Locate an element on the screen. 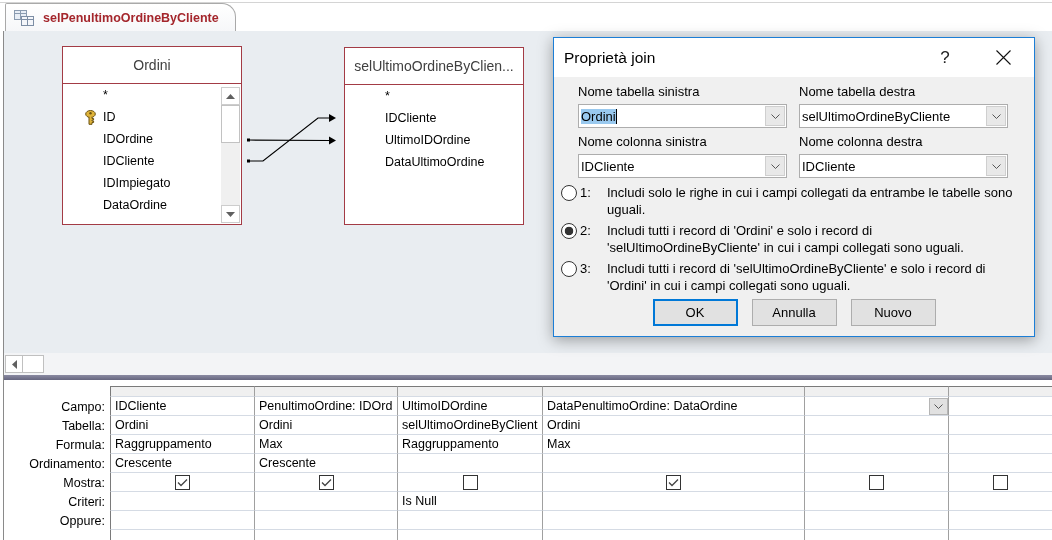 The height and width of the screenshot is (540, 1052). field-item: ID is located at coordinates (109, 117).